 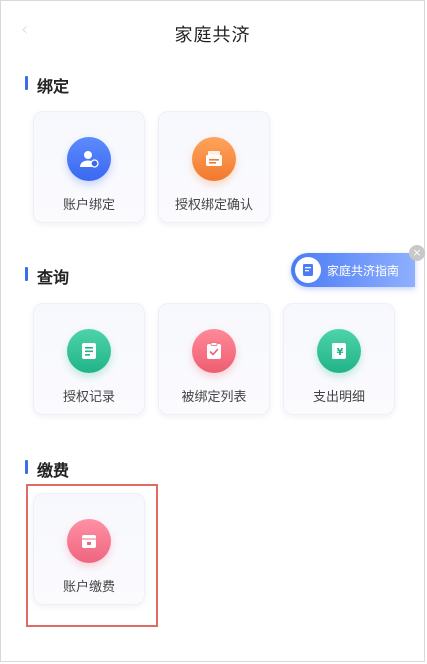 What do you see at coordinates (214, 397) in the screenshot?
I see `card-label: 被绑定列表` at bounding box center [214, 397].